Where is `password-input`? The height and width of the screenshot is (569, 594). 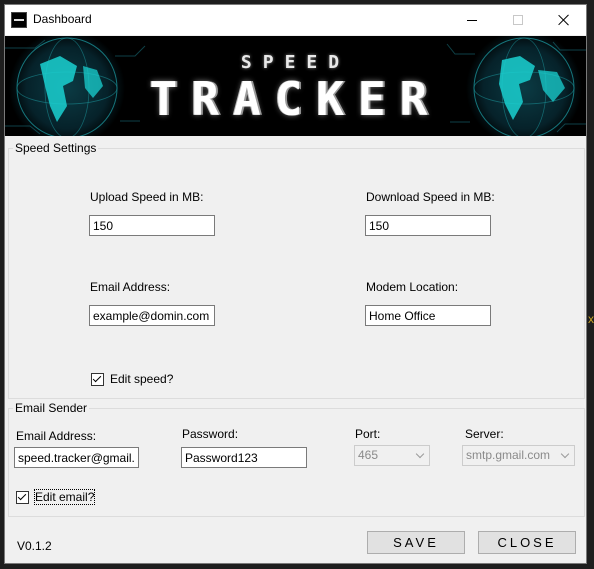 password-input is located at coordinates (244, 457).